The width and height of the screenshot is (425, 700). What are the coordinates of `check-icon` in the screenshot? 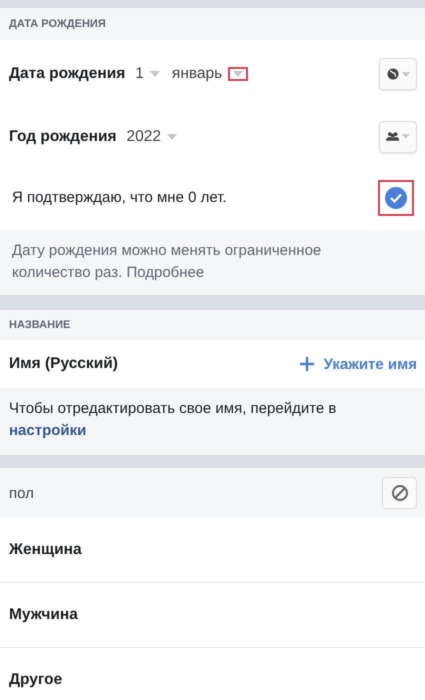 It's located at (396, 198).